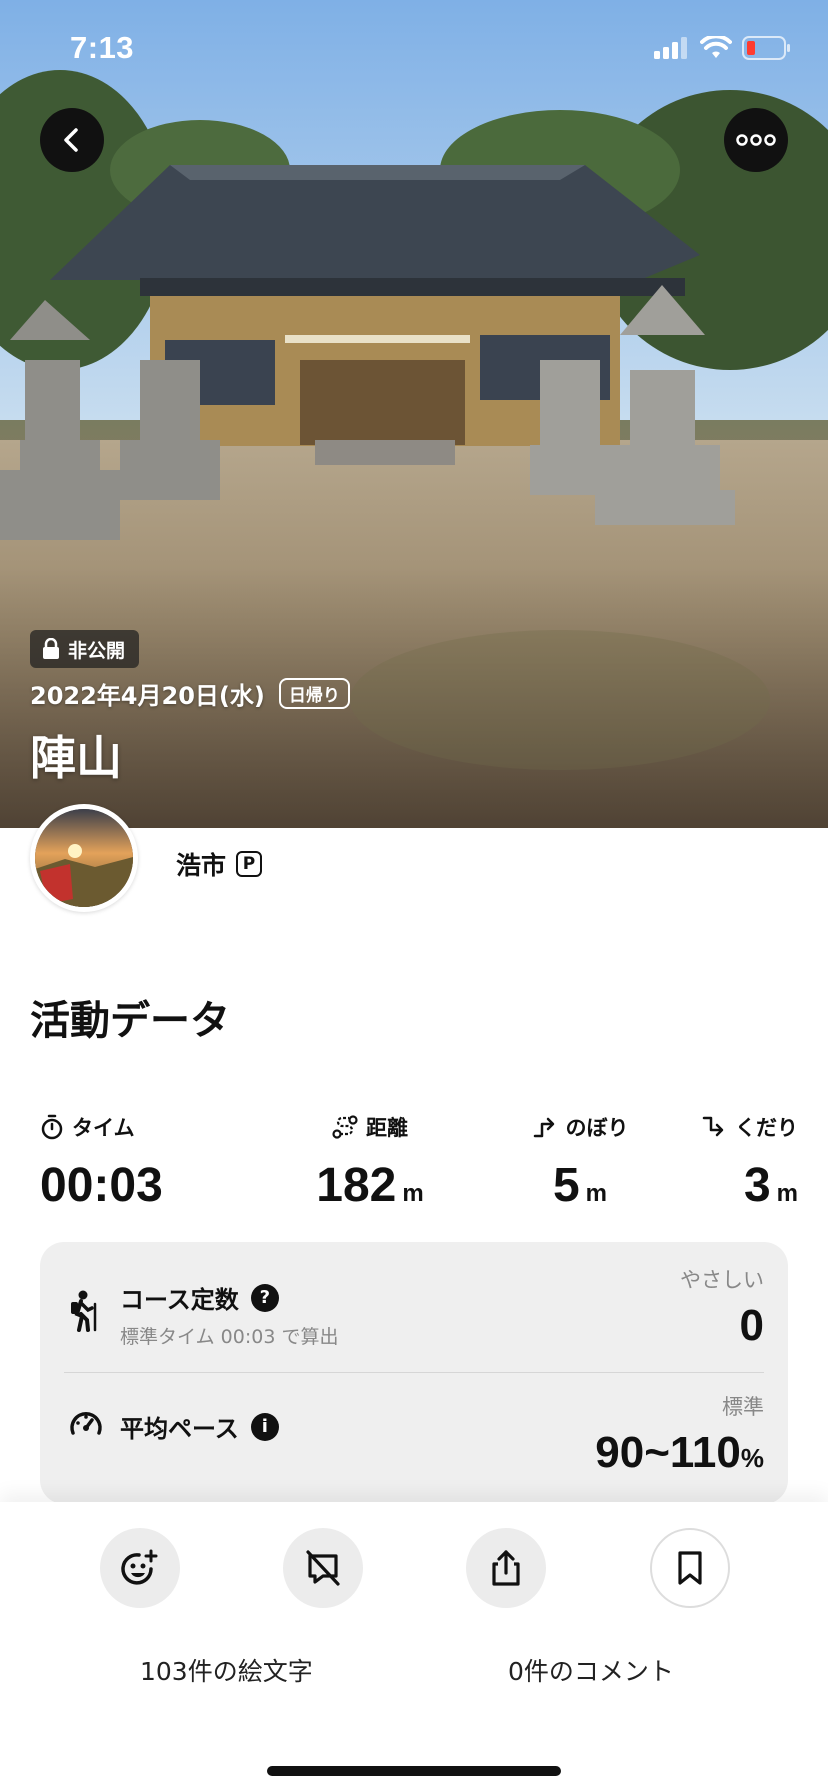 This screenshot has width=828, height=1792. I want to click on lock-icon, so click(51, 648).